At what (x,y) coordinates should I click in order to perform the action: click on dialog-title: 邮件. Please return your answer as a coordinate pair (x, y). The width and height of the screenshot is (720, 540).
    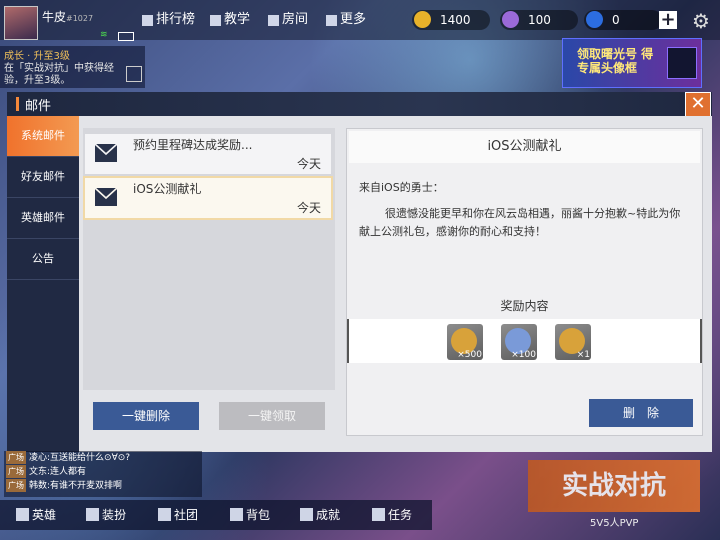
    Looking at the image, I should click on (38, 106).